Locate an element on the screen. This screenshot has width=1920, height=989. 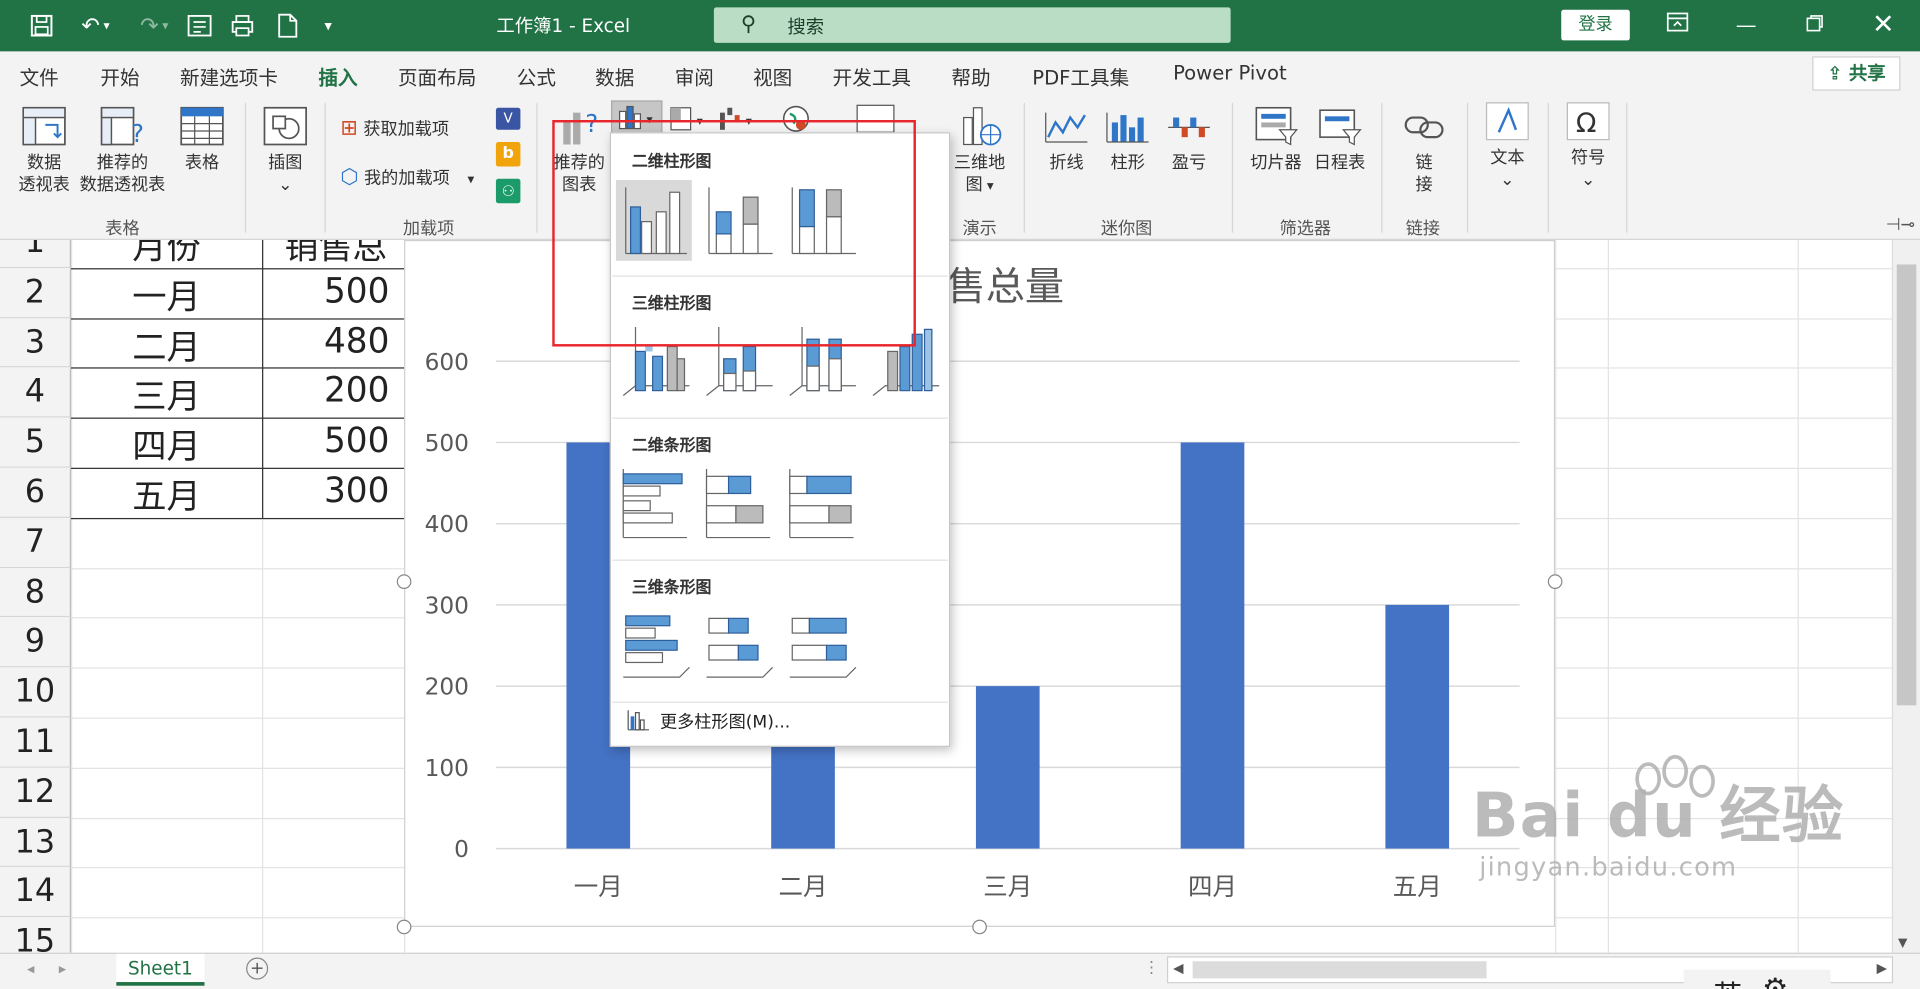
hscroll-thumb is located at coordinates (1339, 970).